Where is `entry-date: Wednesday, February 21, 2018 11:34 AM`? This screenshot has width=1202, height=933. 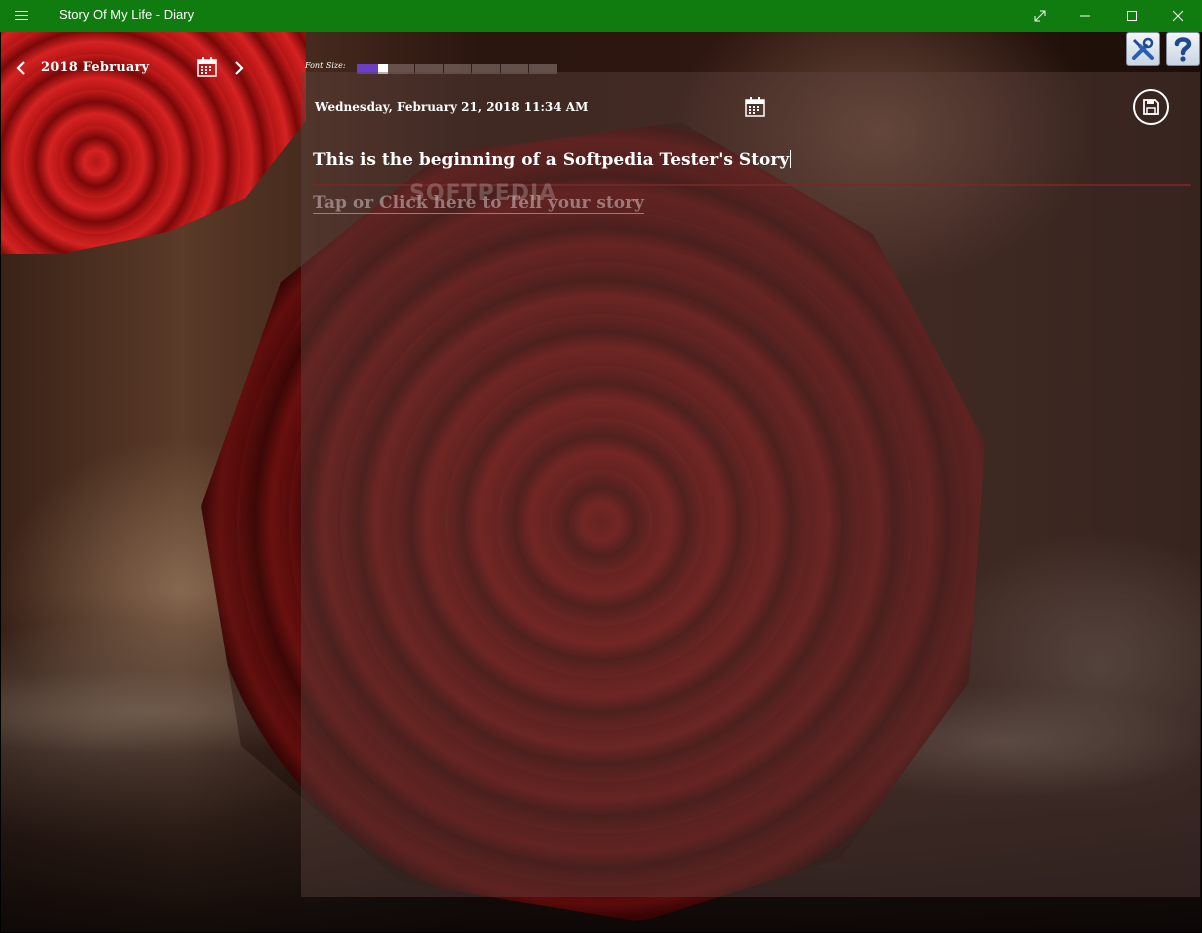 entry-date: Wednesday, February 21, 2018 11:34 AM is located at coordinates (452, 107).